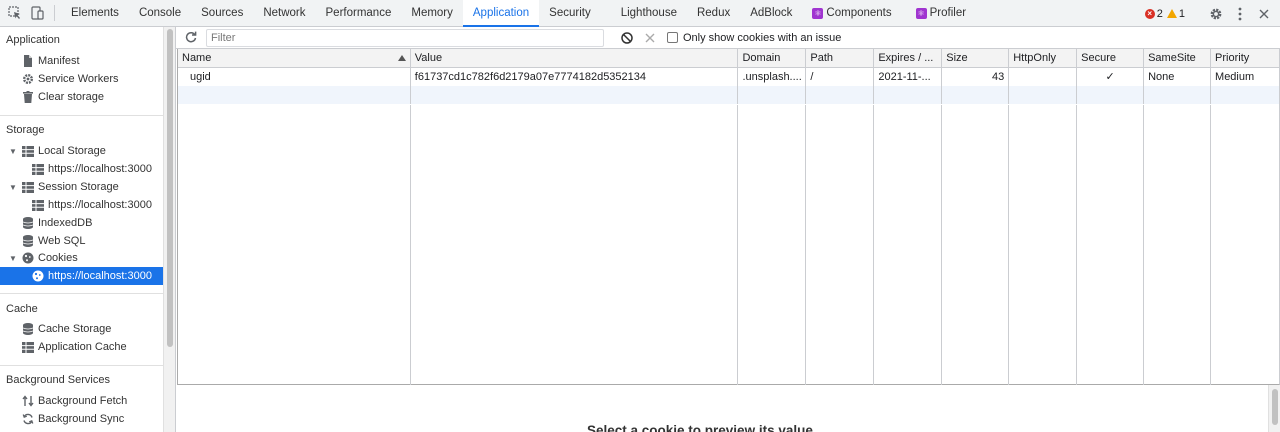 This screenshot has height=432, width=1280. Describe the element at coordinates (294, 58) in the screenshot. I see `column-header-name: Name` at that location.